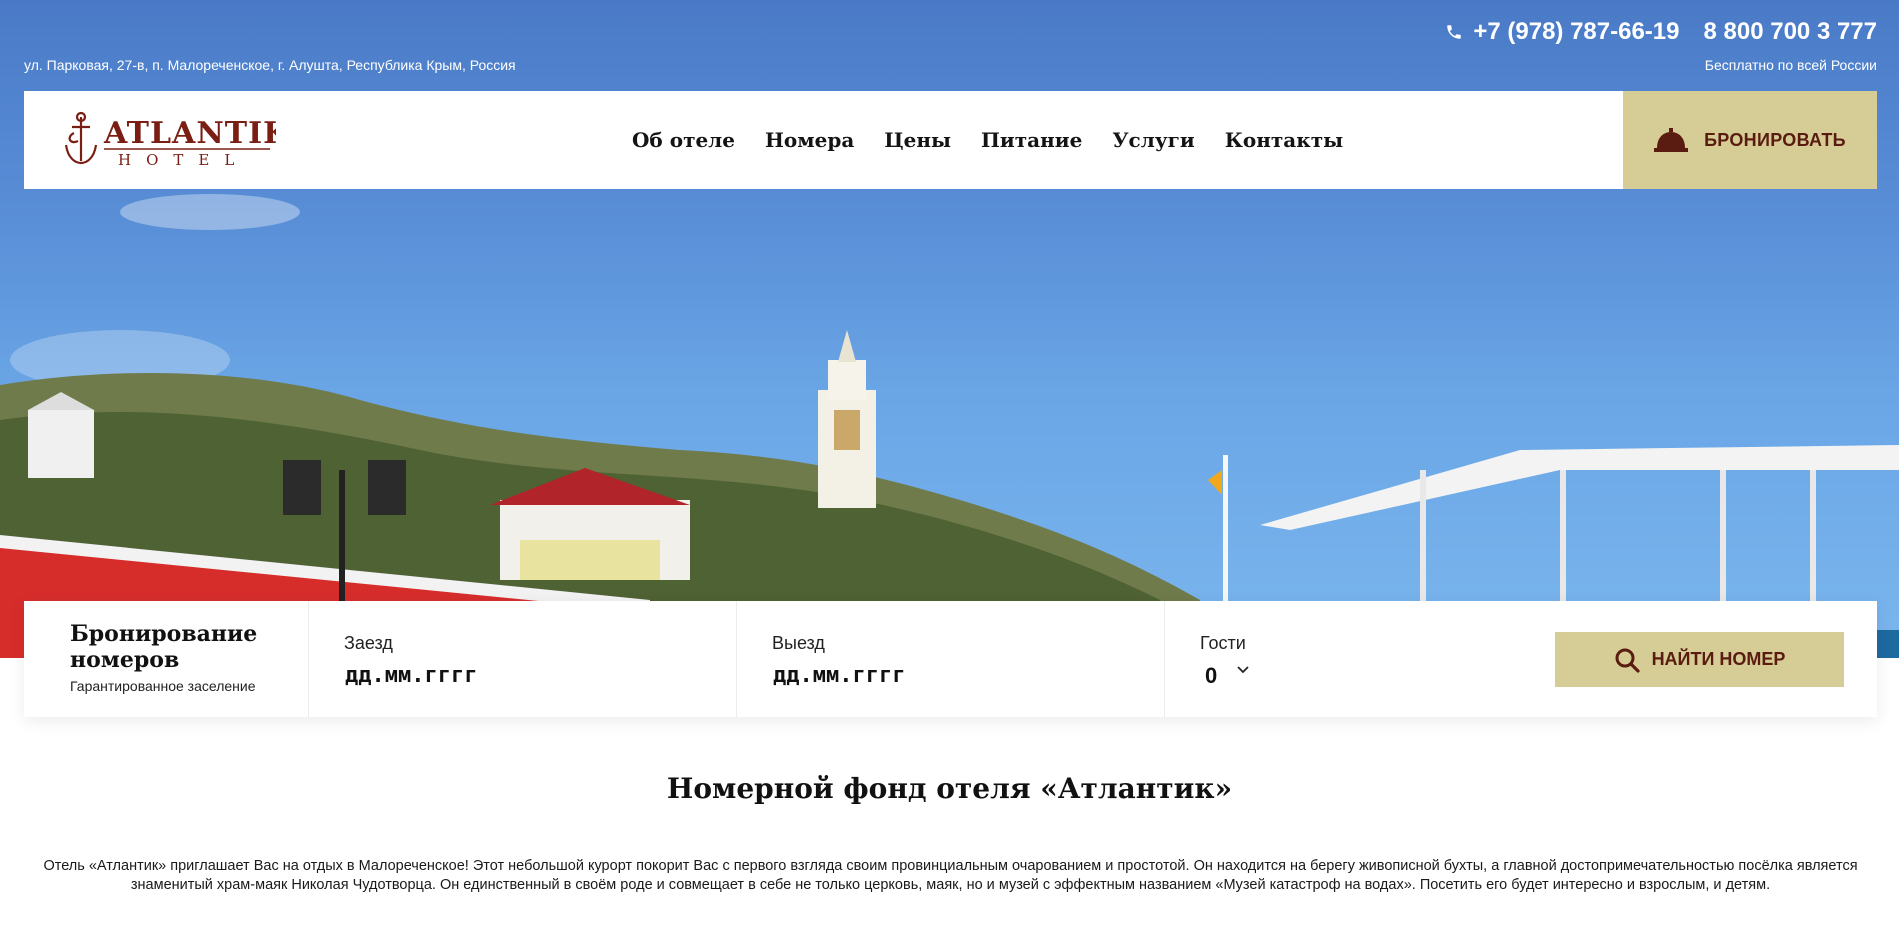 This screenshot has width=1899, height=941. Describe the element at coordinates (183, 160) in the screenshot. I see `logo-sub: HOTEL` at that location.